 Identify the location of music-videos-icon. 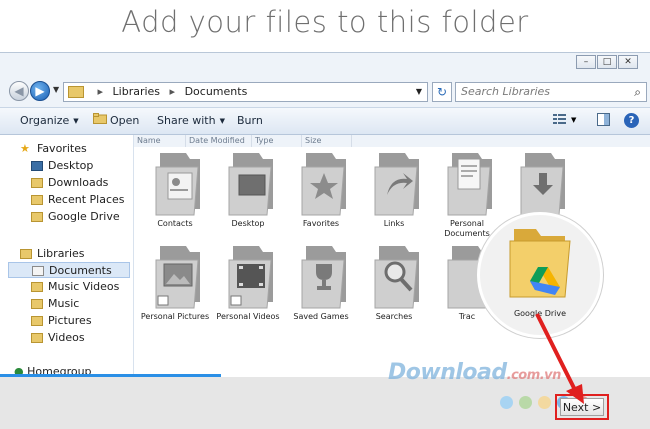
(37, 287).